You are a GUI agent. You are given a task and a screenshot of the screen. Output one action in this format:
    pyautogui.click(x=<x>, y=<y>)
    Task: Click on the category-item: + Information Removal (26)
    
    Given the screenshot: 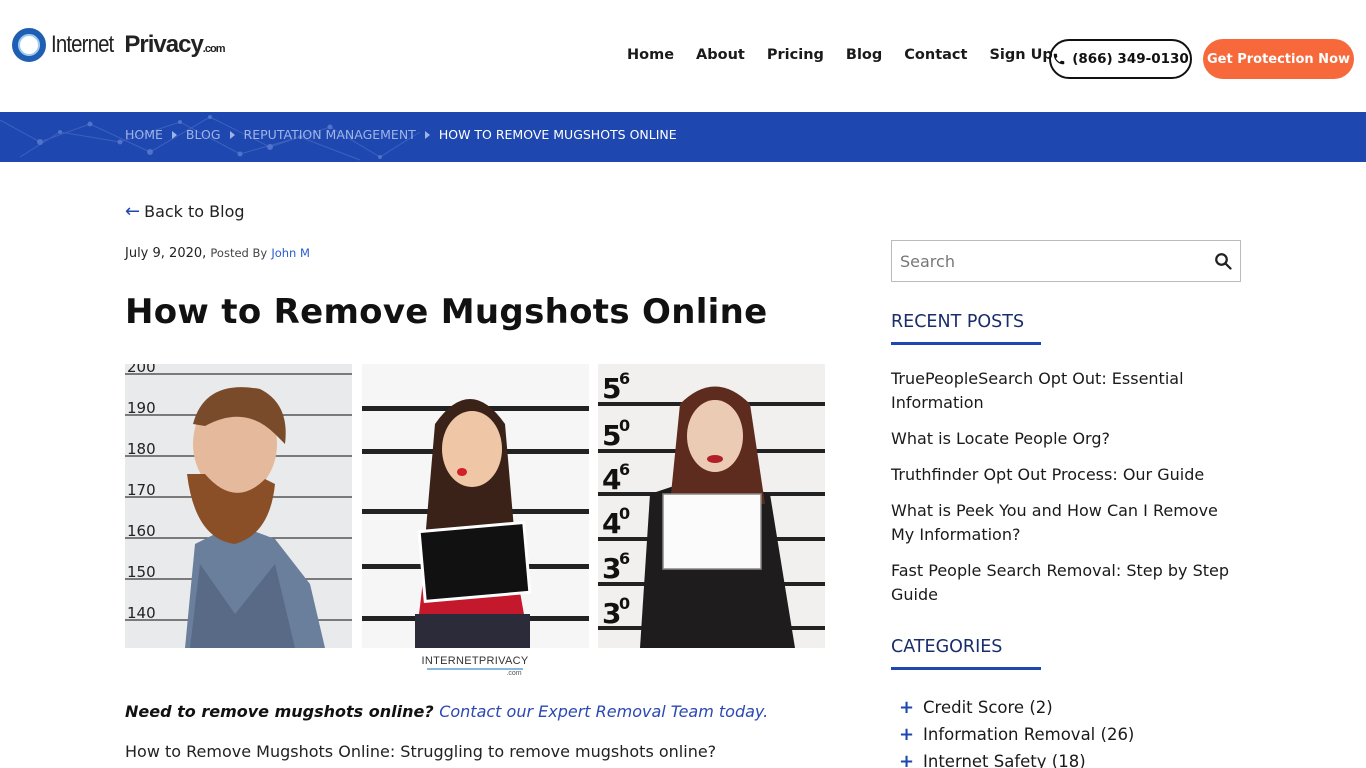 What is the action you would take?
    pyautogui.click(x=1016, y=734)
    